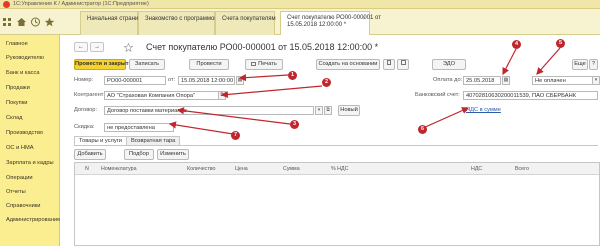 The width and height of the screenshot is (600, 246). Describe the element at coordinates (516, 44) in the screenshot. I see `annotation-marker-4: 4` at that location.